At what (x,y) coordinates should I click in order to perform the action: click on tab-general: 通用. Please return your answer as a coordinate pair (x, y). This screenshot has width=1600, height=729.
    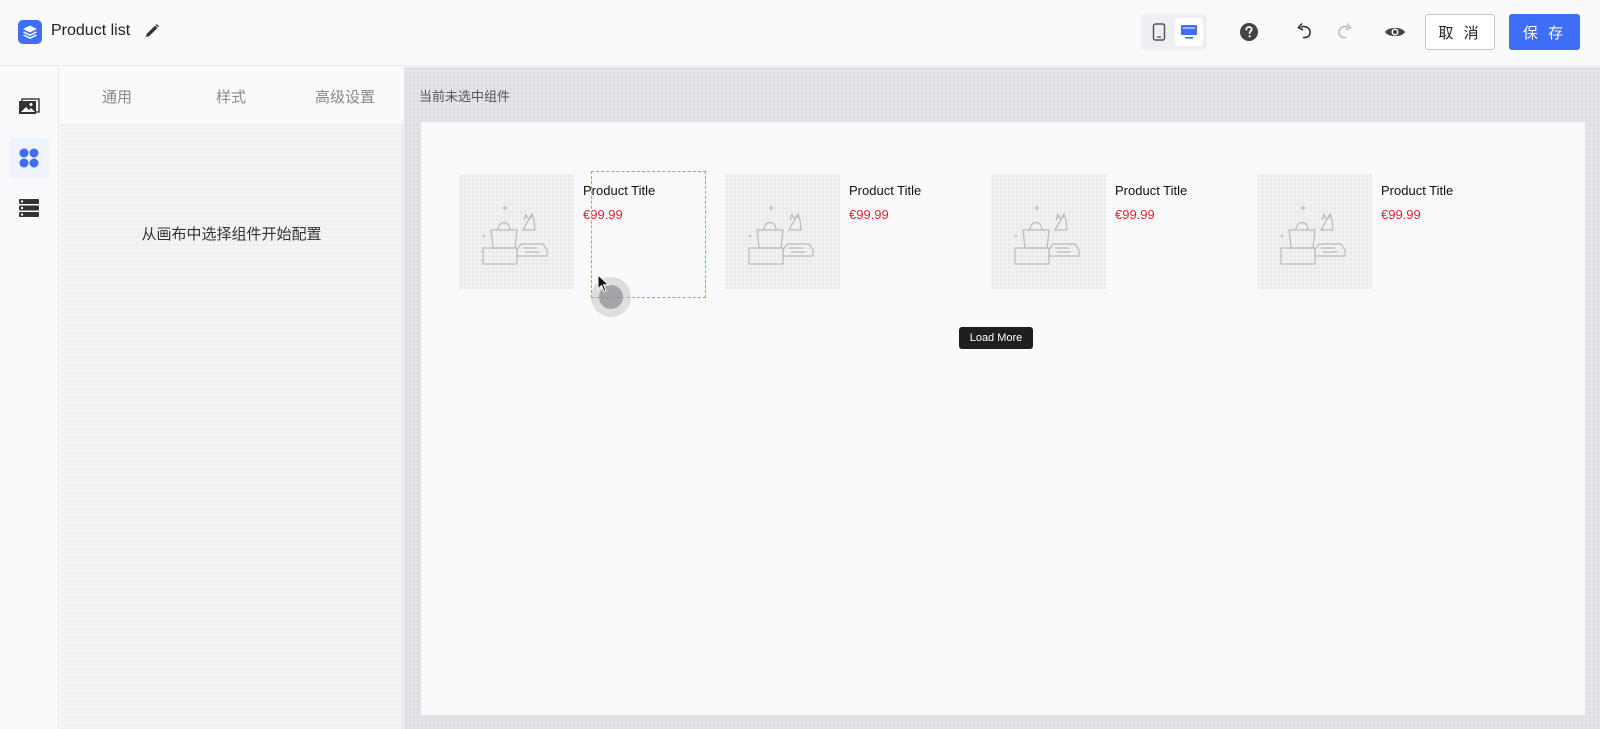
    Looking at the image, I should click on (117, 96).